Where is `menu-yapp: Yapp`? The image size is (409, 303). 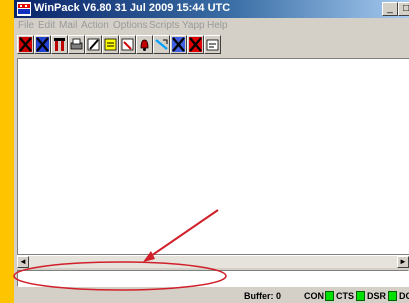 menu-yapp: Yapp is located at coordinates (193, 25).